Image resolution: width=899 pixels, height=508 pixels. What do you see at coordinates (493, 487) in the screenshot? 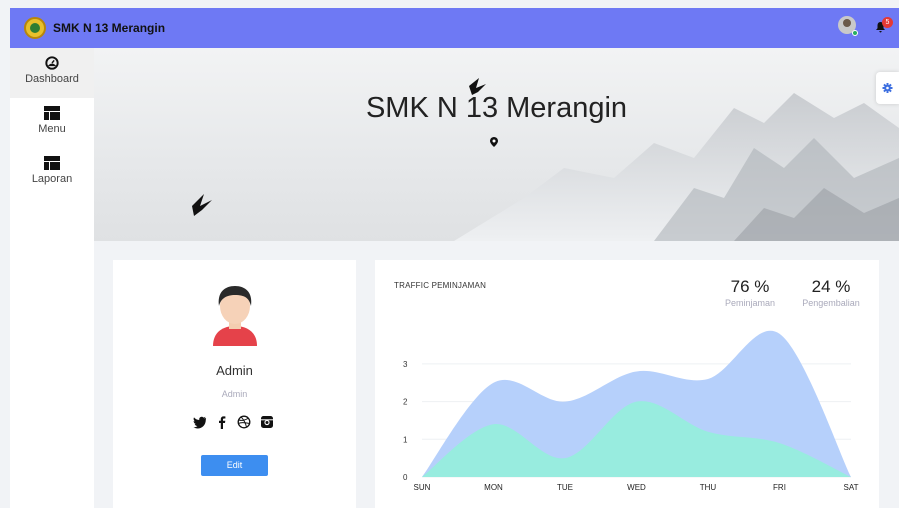
I see `x-tick-label: MON` at bounding box center [493, 487].